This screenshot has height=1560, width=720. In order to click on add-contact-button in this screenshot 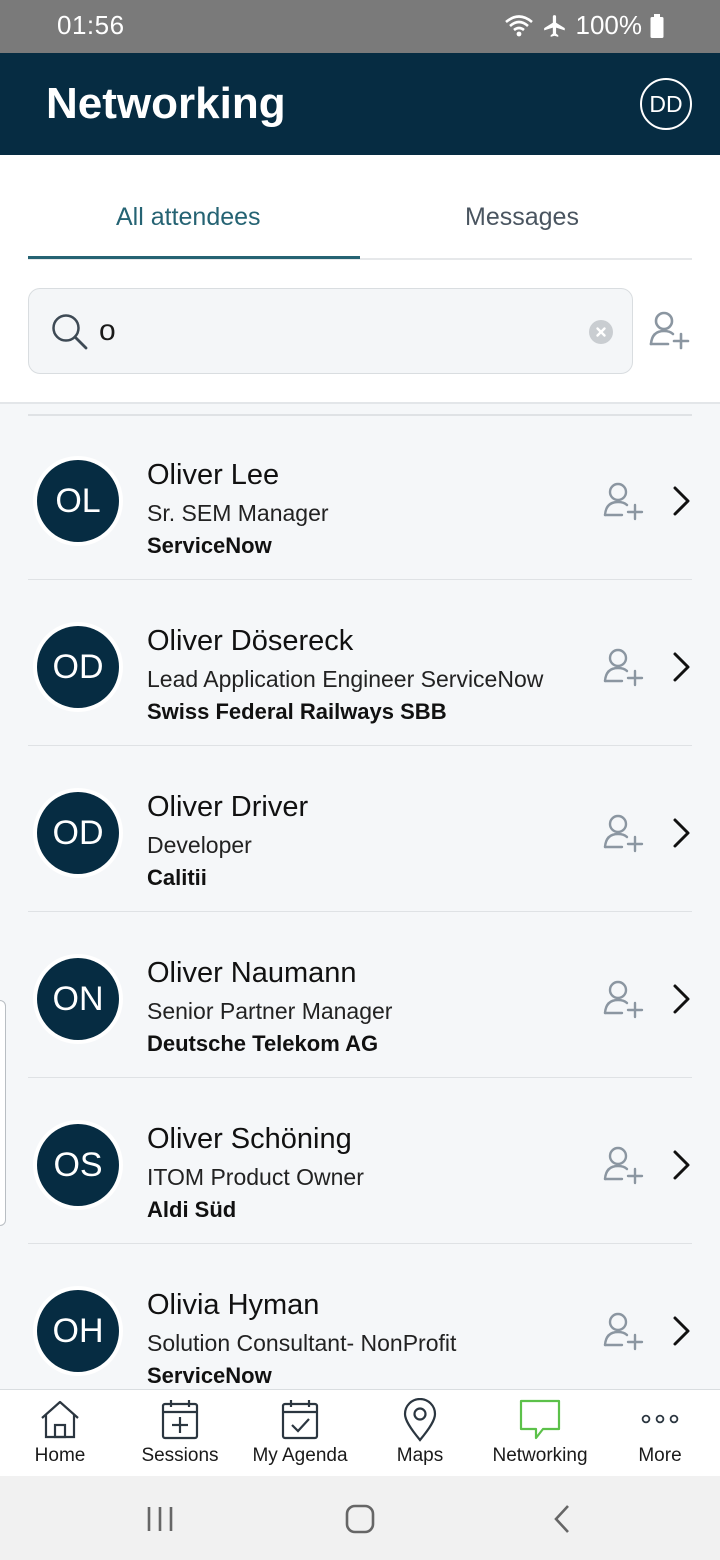, I will do `click(670, 332)`.